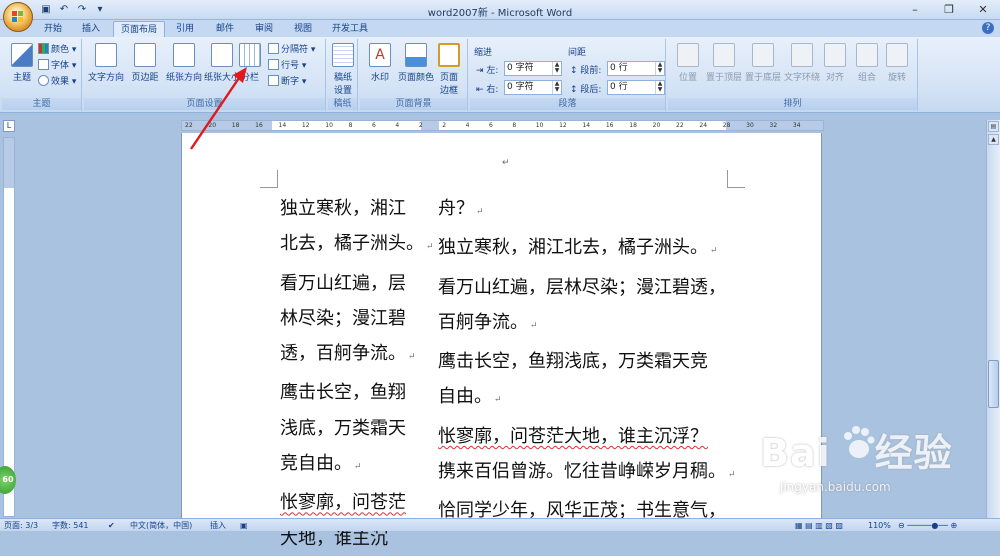 This screenshot has width=1000, height=556. Describe the element at coordinates (343, 69) in the screenshot. I see `draft-paper-setup-button: 稿纸 设置` at that location.